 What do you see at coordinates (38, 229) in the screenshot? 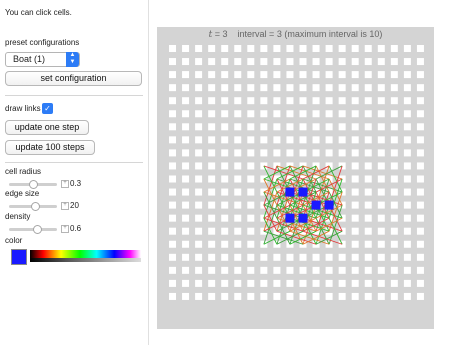
I see `slider-knob` at bounding box center [38, 229].